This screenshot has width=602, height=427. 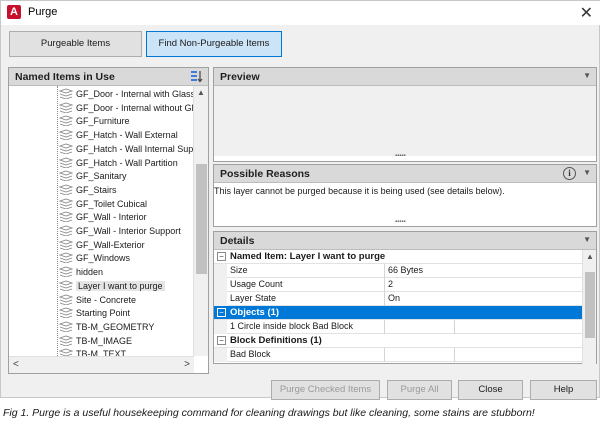 What do you see at coordinates (65, 77) in the screenshot?
I see `named-items-title: Named Items in Use` at bounding box center [65, 77].